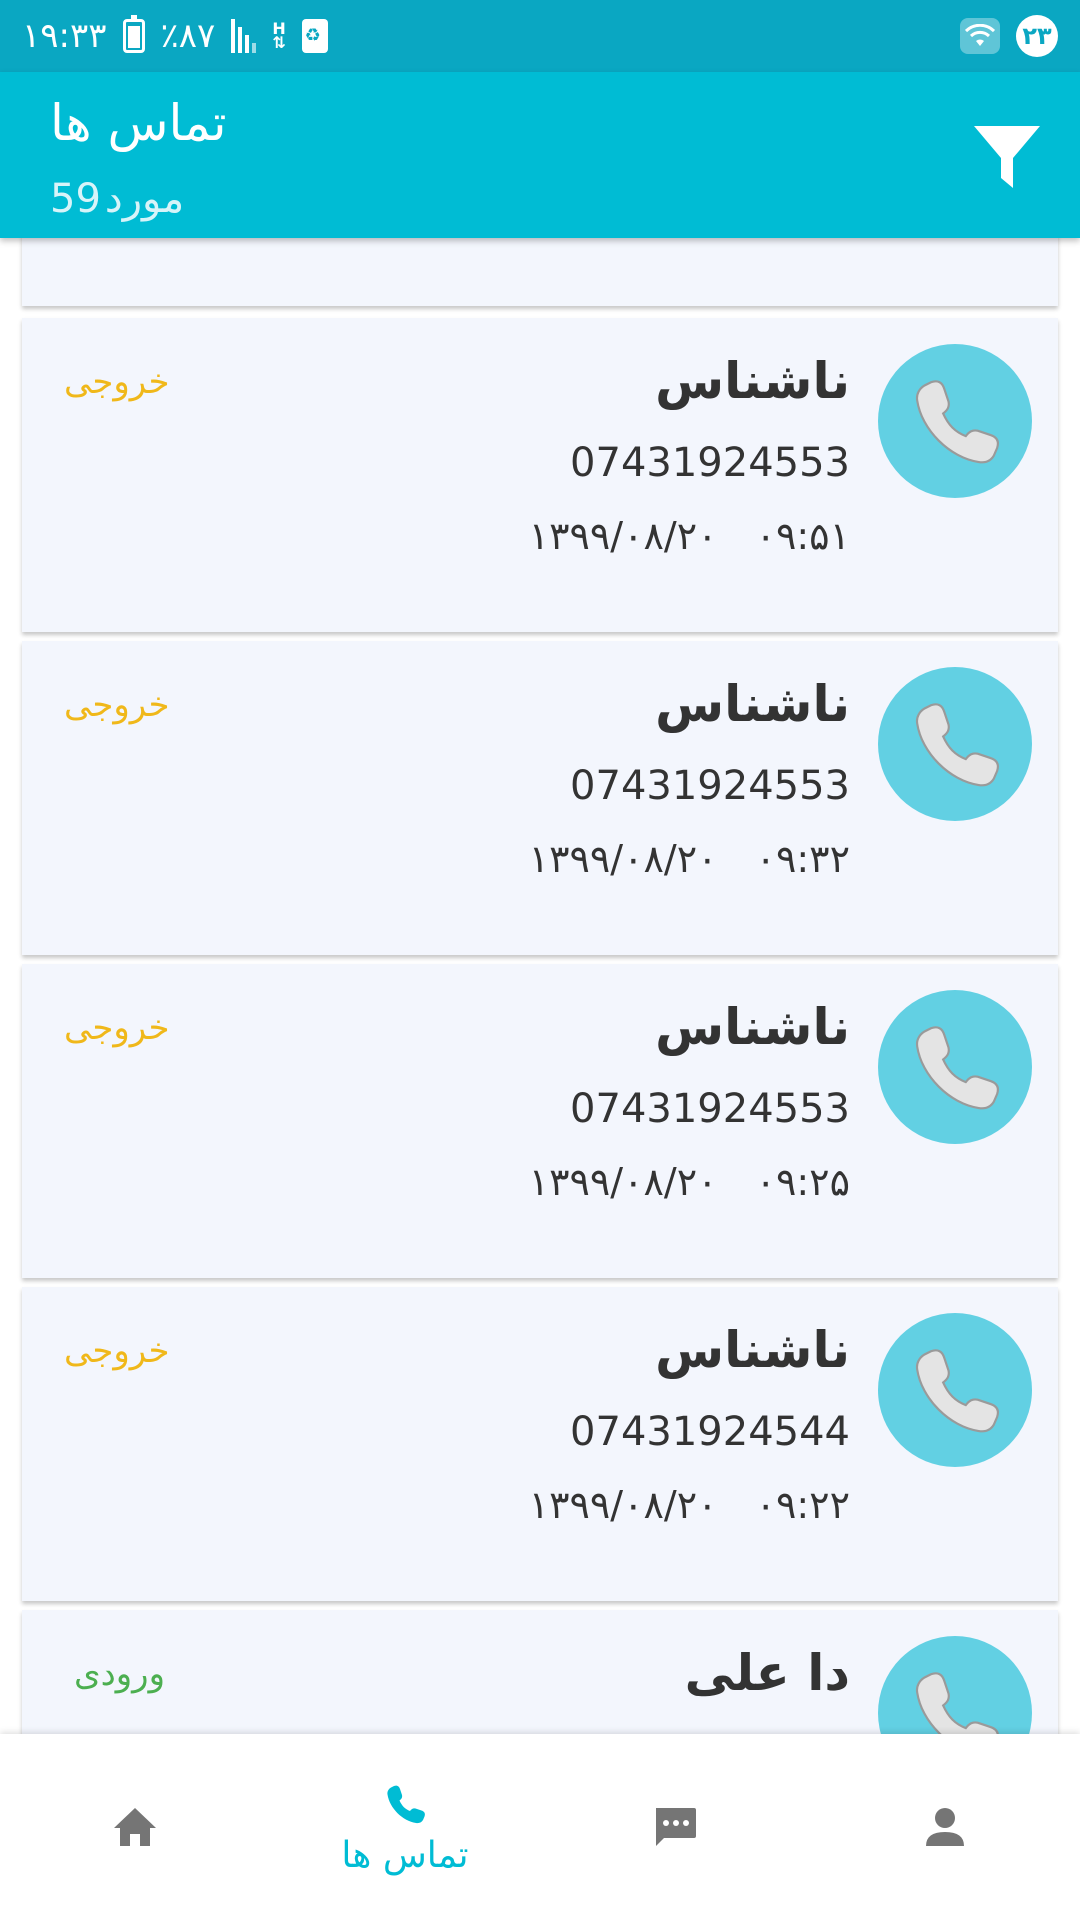  Describe the element at coordinates (120, 1674) in the screenshot. I see `call-type: ورودی` at that location.